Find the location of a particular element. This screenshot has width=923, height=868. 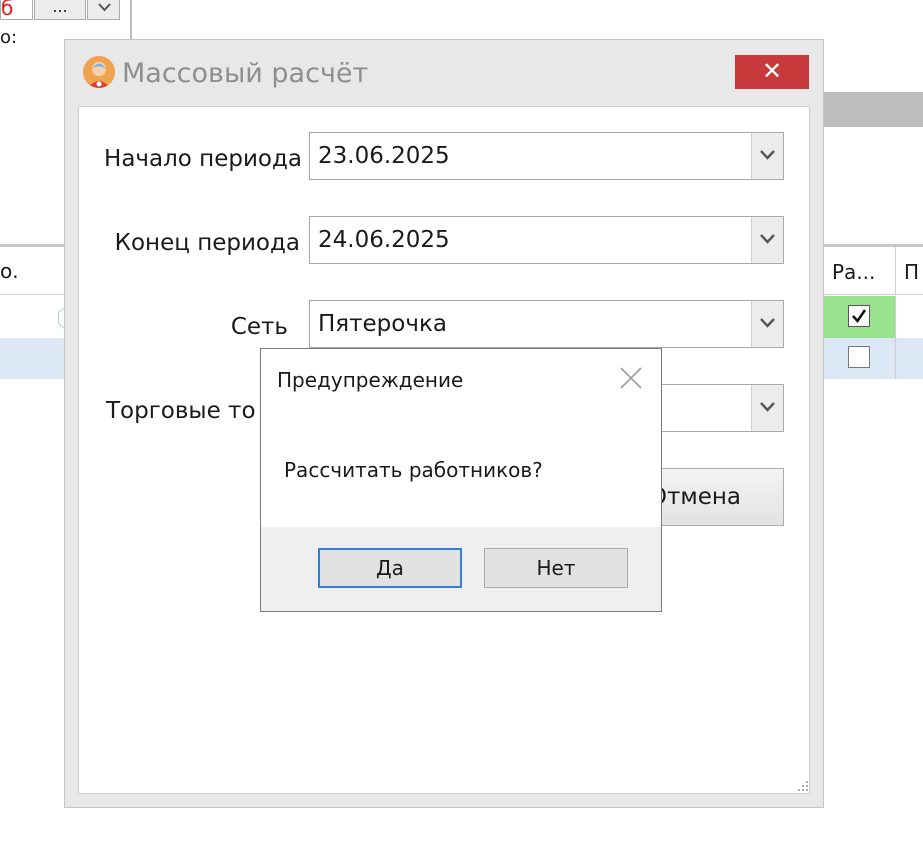

close-button: ✕ is located at coordinates (772, 72).